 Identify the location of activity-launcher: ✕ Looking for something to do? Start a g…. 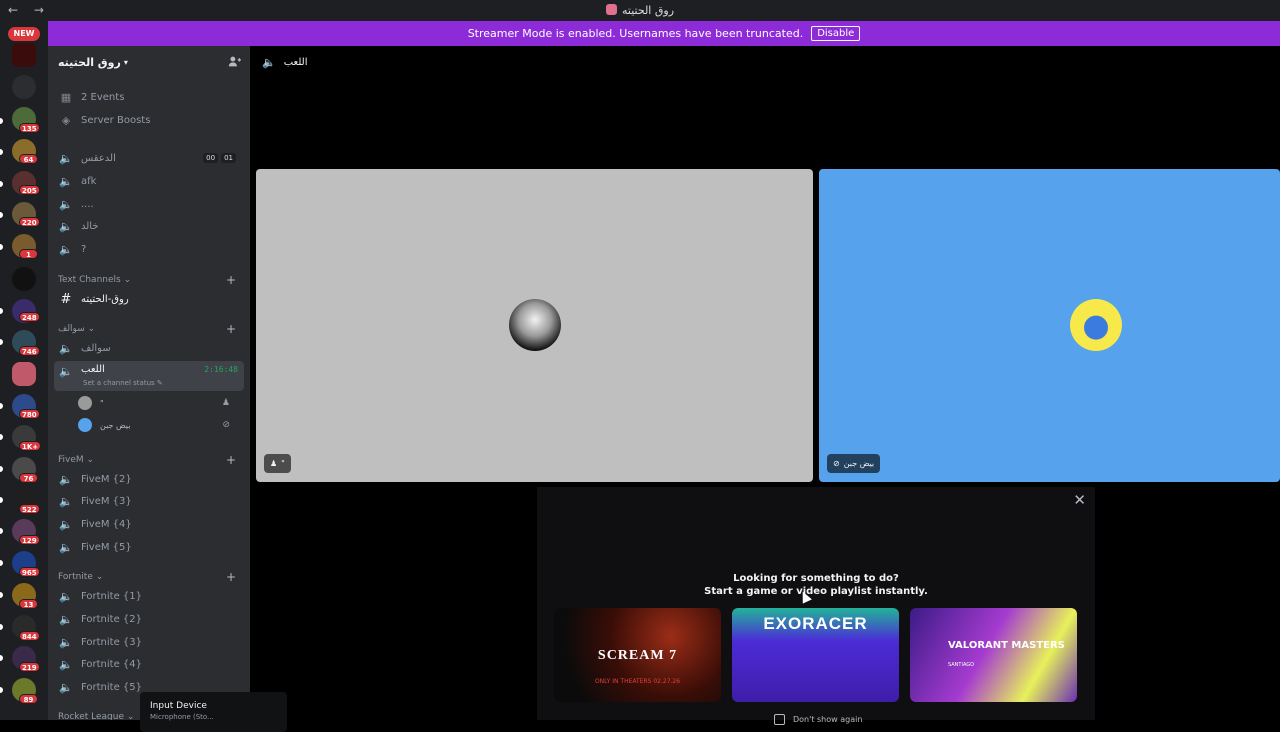
(816, 606).